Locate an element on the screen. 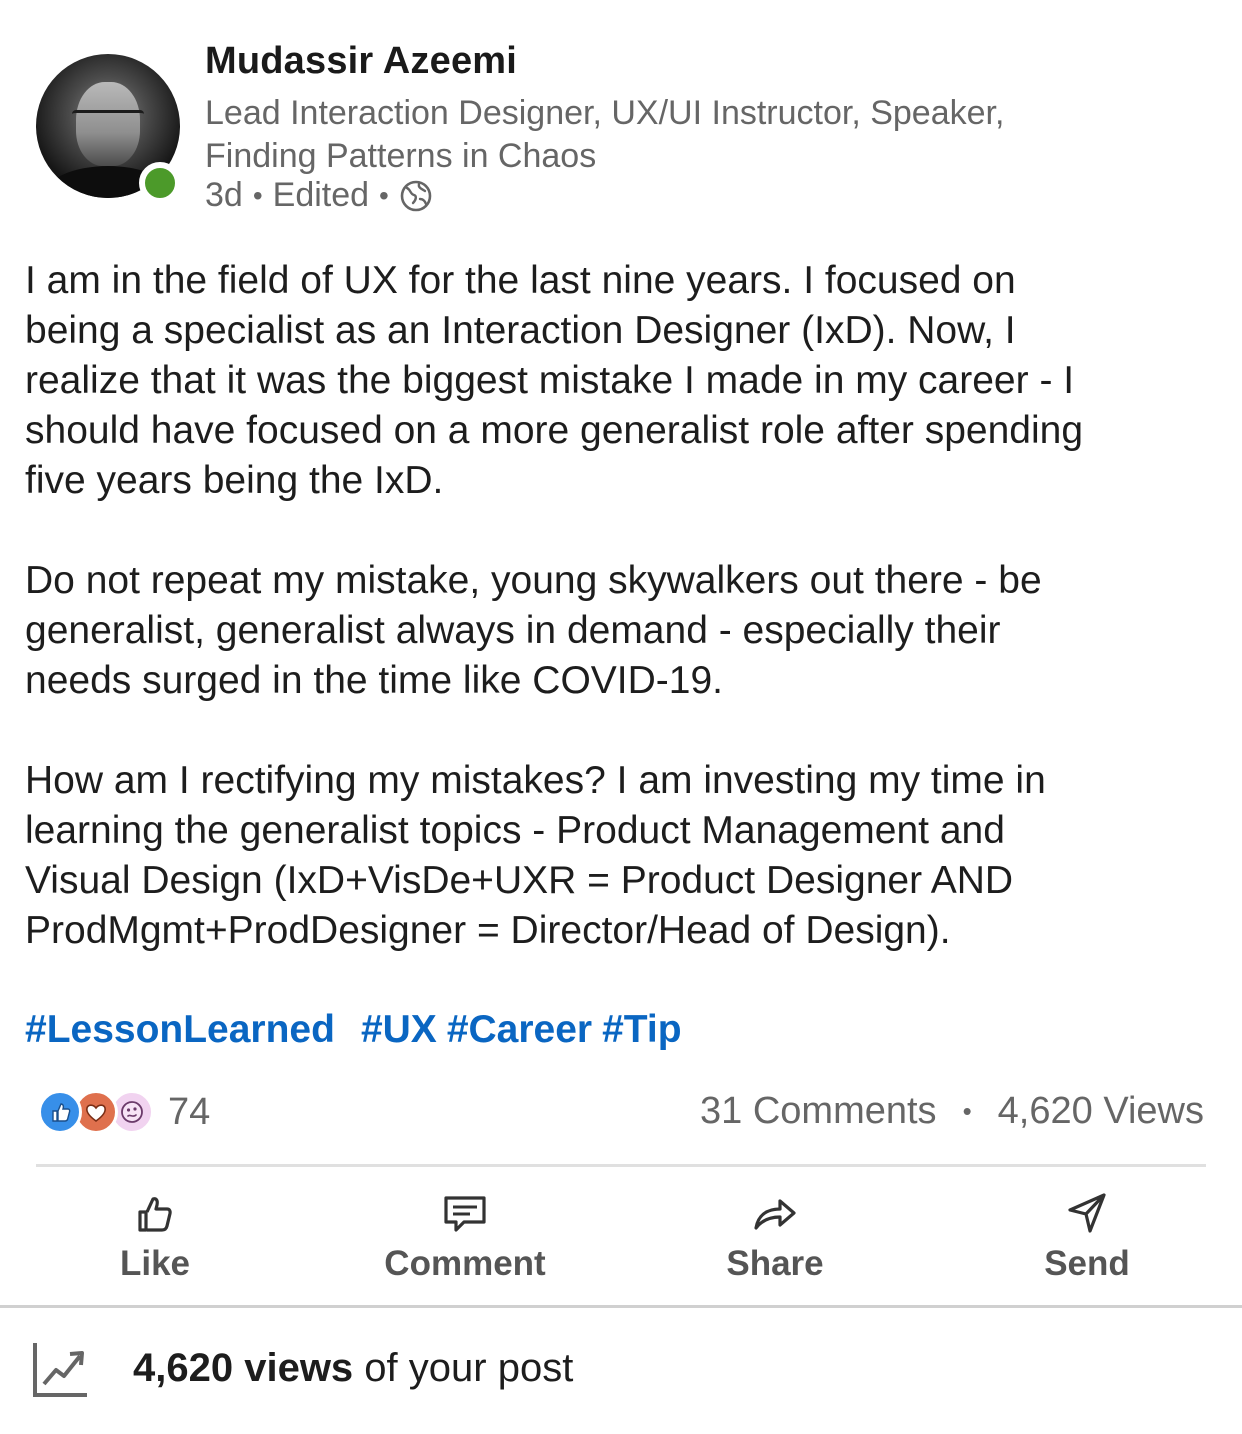 This screenshot has width=1242, height=1434. hashtag-list: #LessonLearned #UX #Career #Tip is located at coordinates (358, 1030).